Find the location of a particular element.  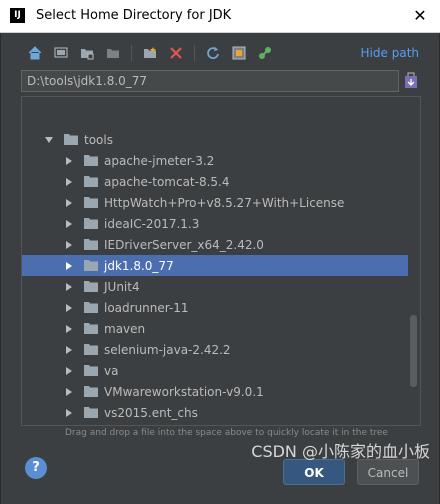

scrollbar-thumb is located at coordinates (413, 351).